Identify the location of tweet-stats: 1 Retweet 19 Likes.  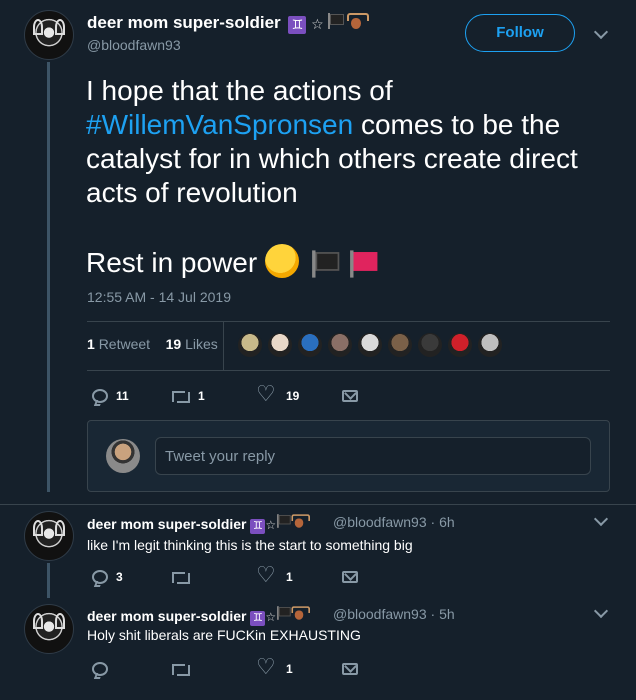
(152, 344).